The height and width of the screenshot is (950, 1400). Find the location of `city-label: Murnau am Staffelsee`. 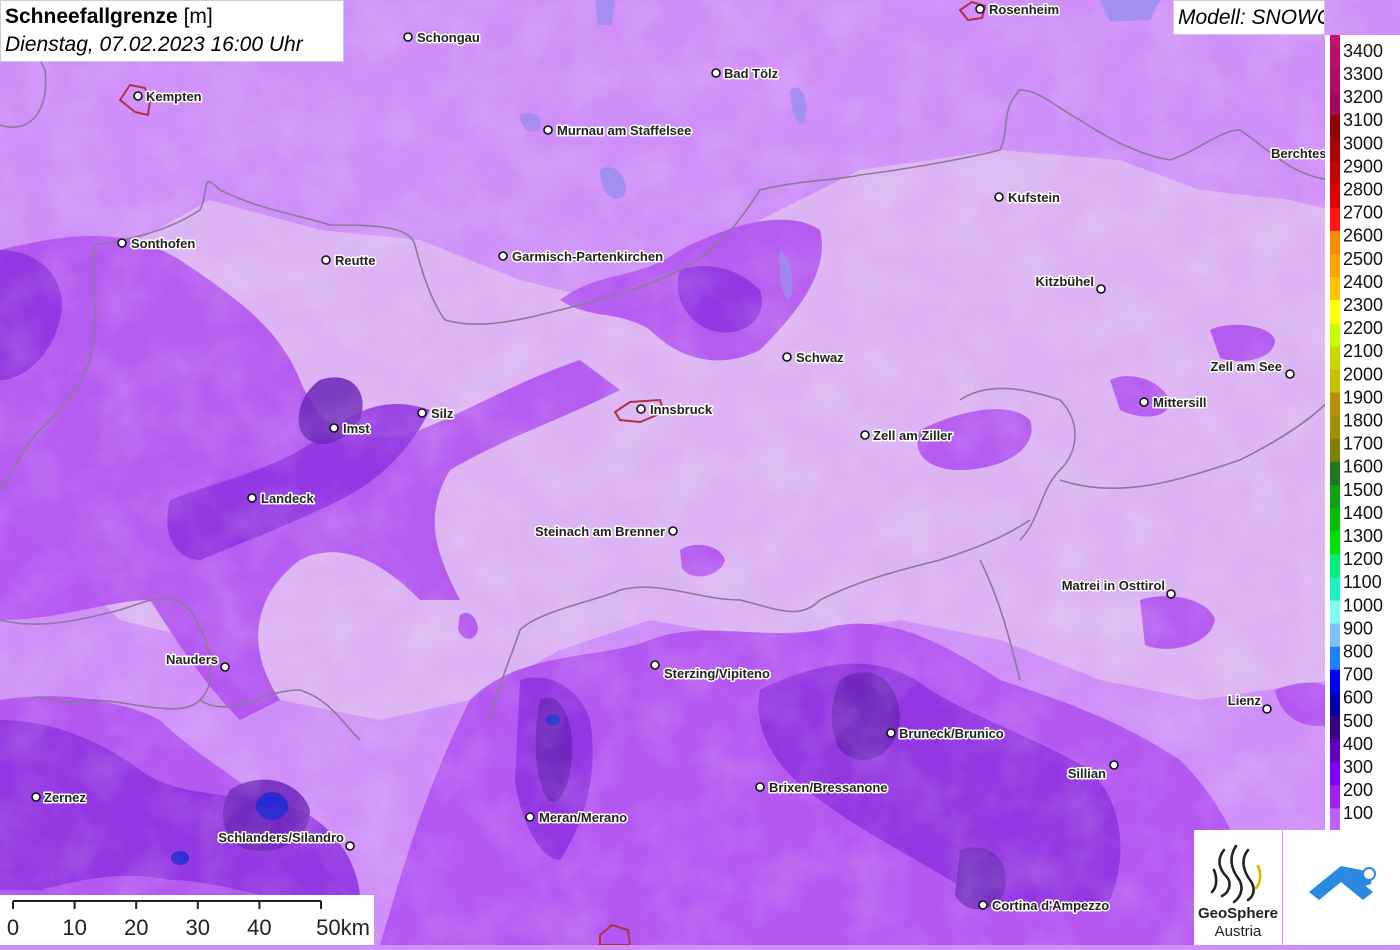

city-label: Murnau am Staffelsee is located at coordinates (624, 130).